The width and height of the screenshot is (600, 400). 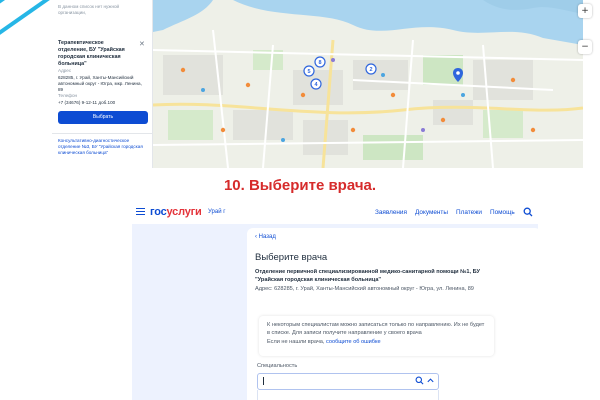 I want to click on nav-help: Помощь, so click(x=502, y=212).